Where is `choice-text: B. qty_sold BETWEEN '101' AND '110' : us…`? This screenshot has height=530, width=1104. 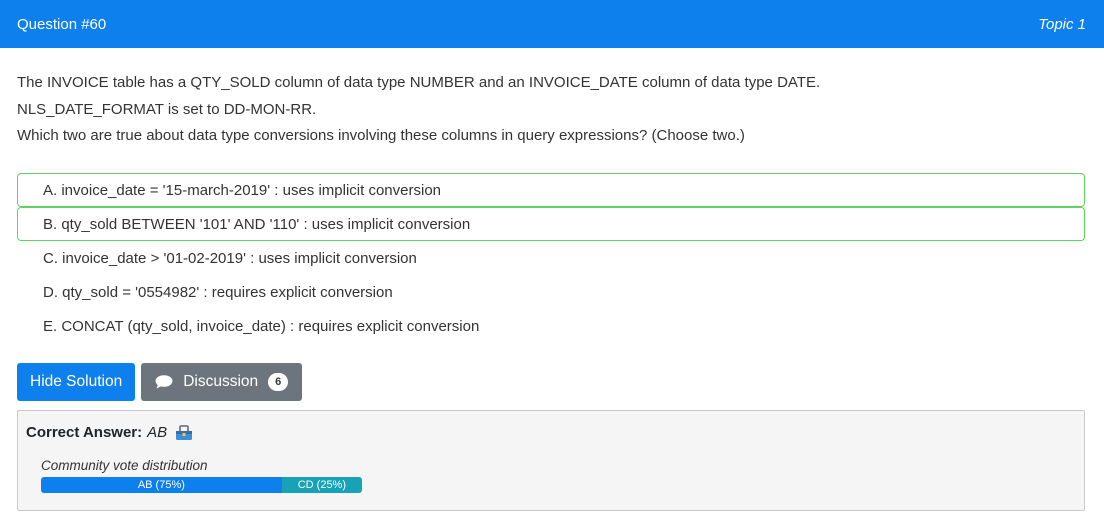
choice-text: B. qty_sold BETWEEN '101' AND '110' : us… is located at coordinates (257, 224).